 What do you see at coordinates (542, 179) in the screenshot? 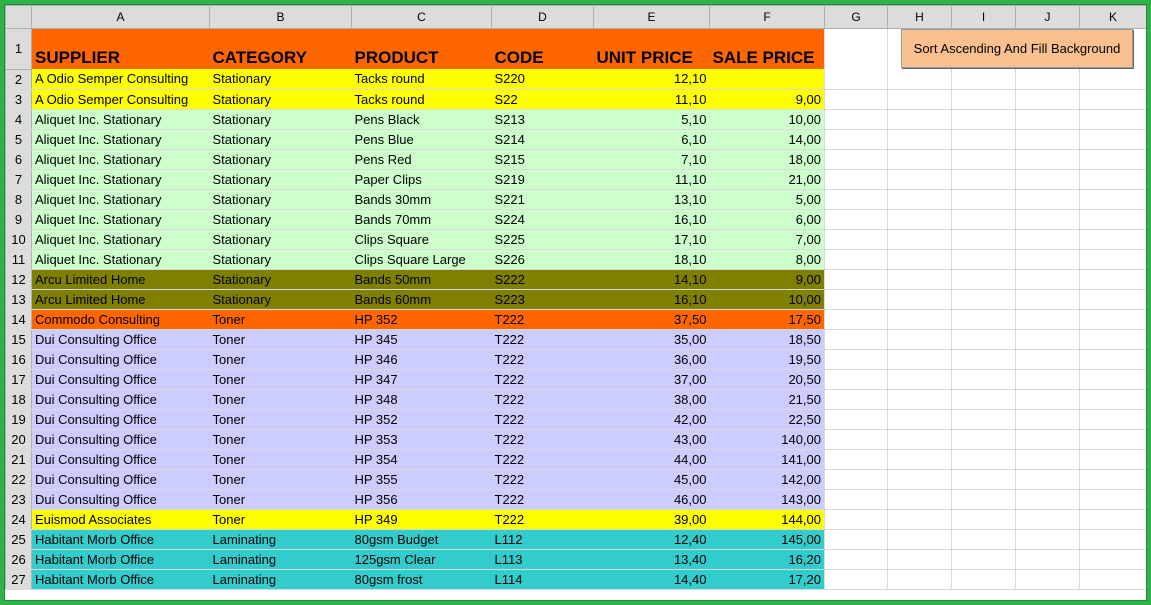
I see `cell-code: S219` at bounding box center [542, 179].